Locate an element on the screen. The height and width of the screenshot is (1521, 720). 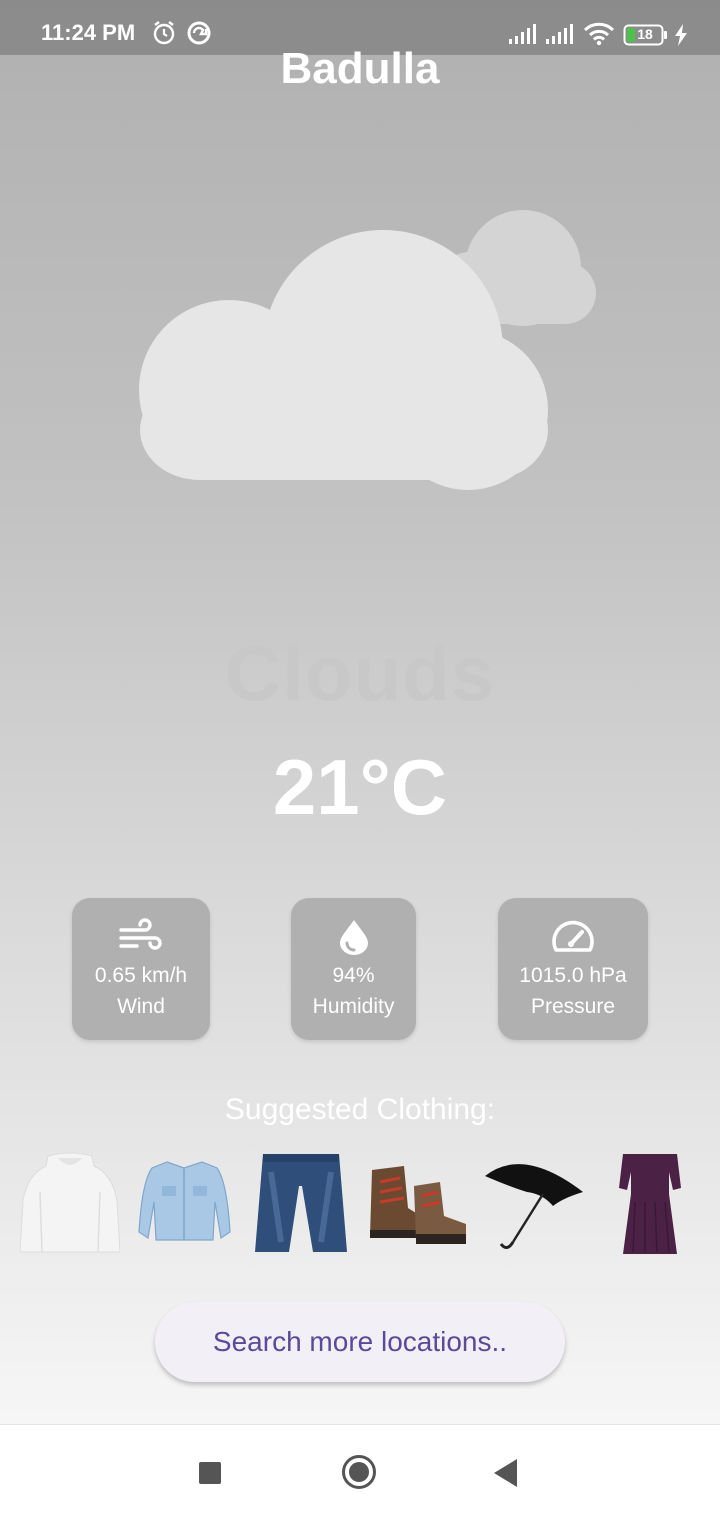
battery-level: 18 is located at coordinates (645, 34).